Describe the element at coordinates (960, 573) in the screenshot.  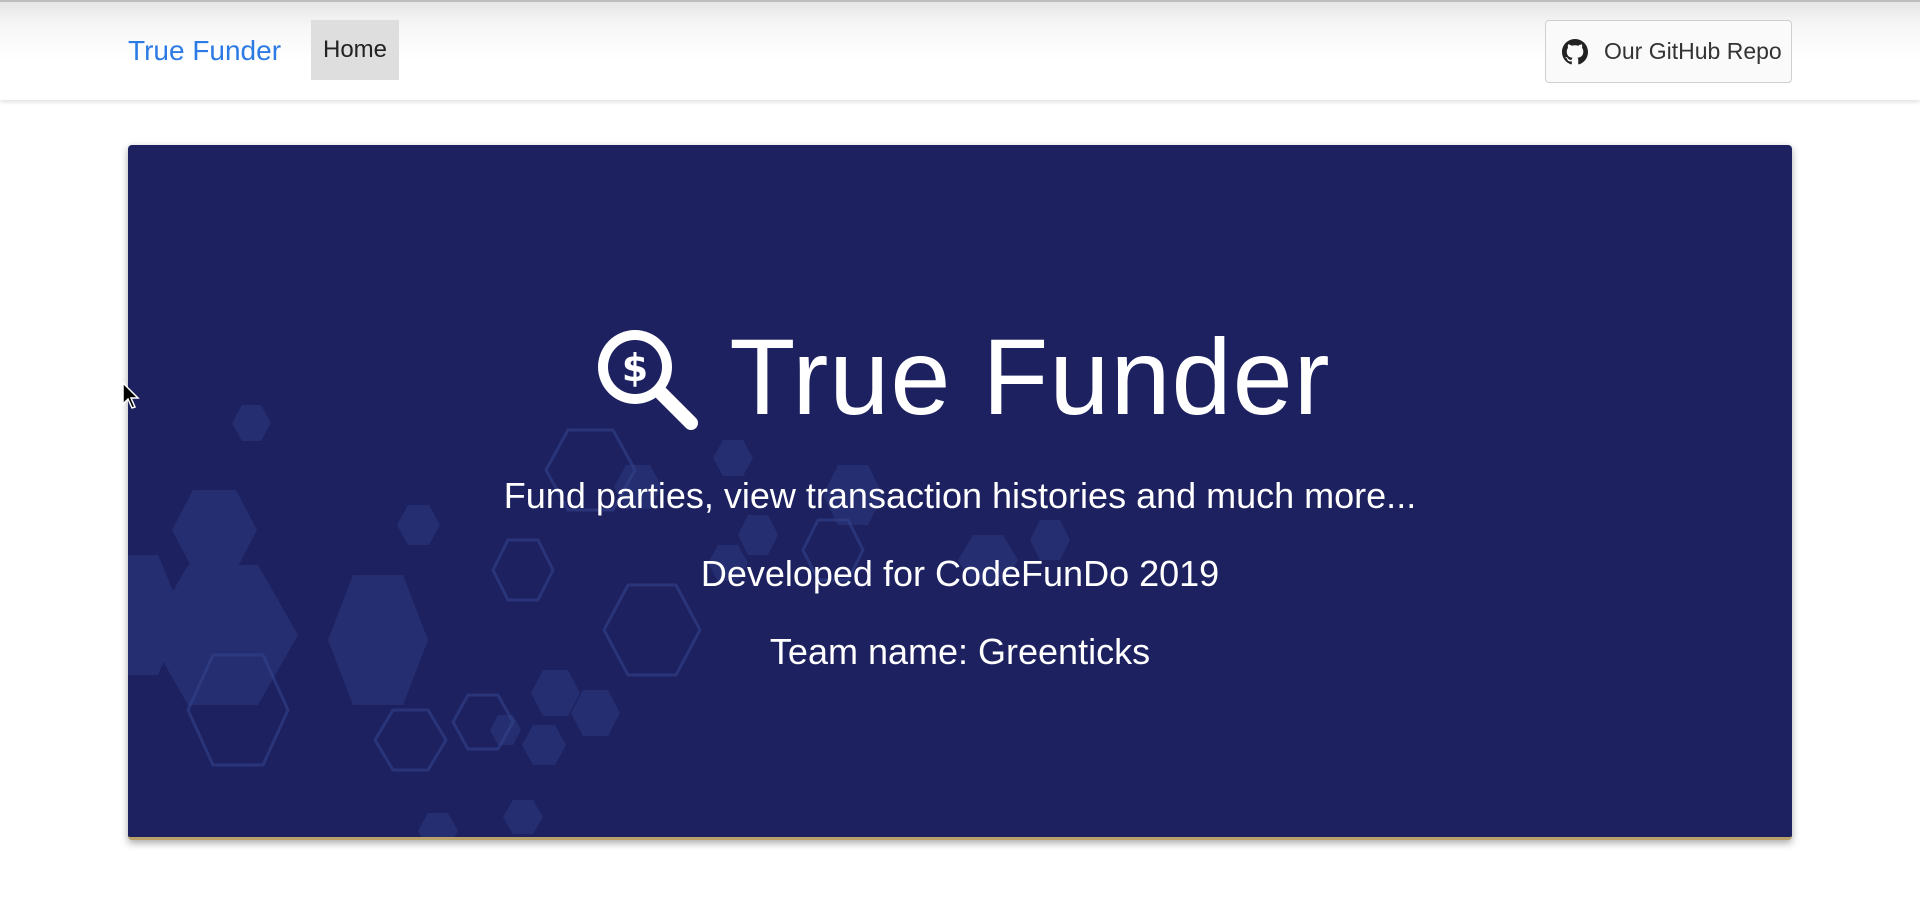
I see `hero-developed-for: Developed for CodeFunDo 2019` at that location.